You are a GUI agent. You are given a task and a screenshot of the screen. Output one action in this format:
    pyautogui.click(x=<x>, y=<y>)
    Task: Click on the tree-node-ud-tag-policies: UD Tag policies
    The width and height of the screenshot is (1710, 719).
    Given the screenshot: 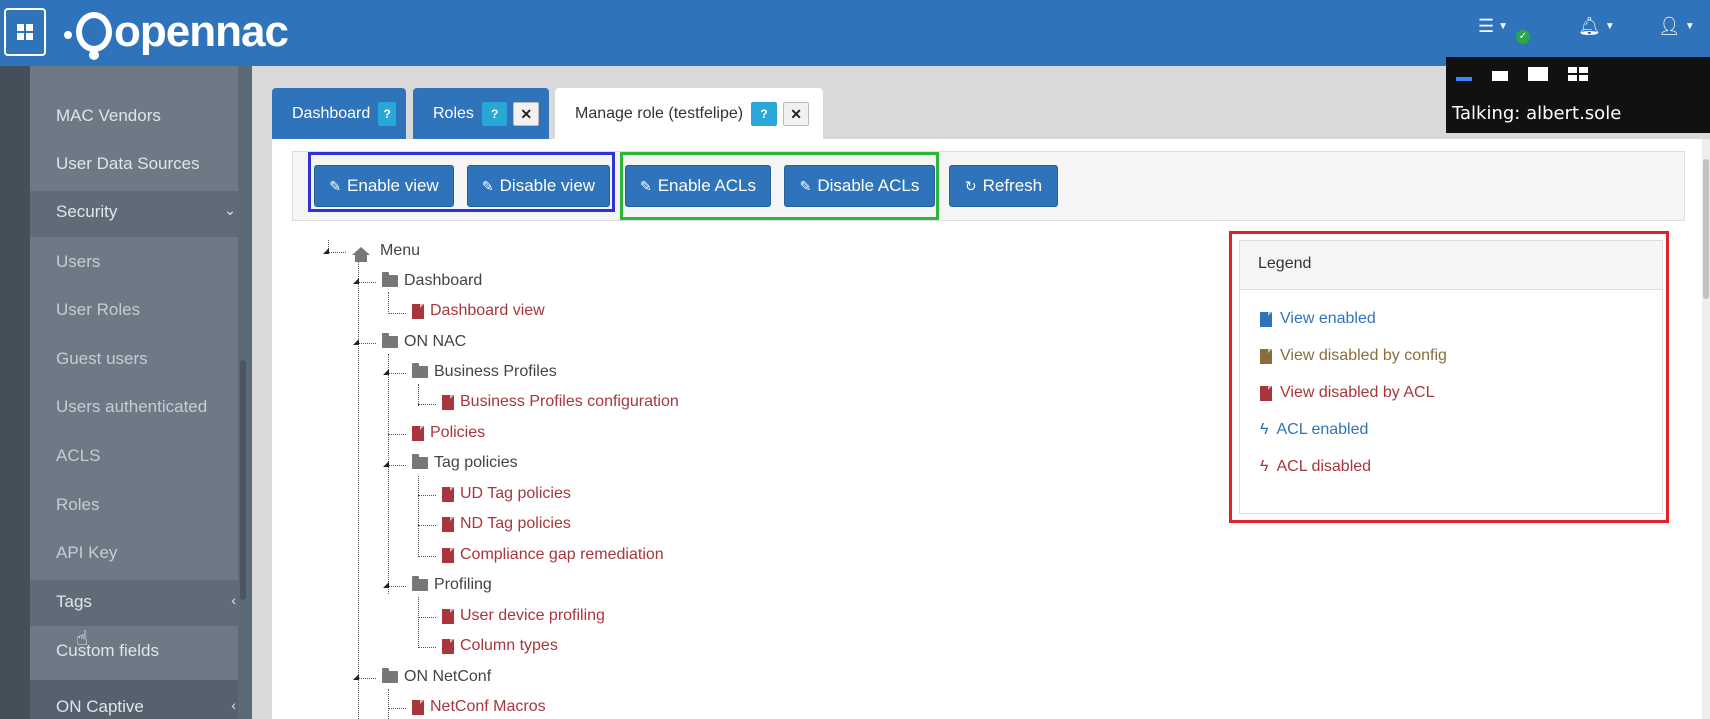 What is the action you would take?
    pyautogui.click(x=506, y=494)
    